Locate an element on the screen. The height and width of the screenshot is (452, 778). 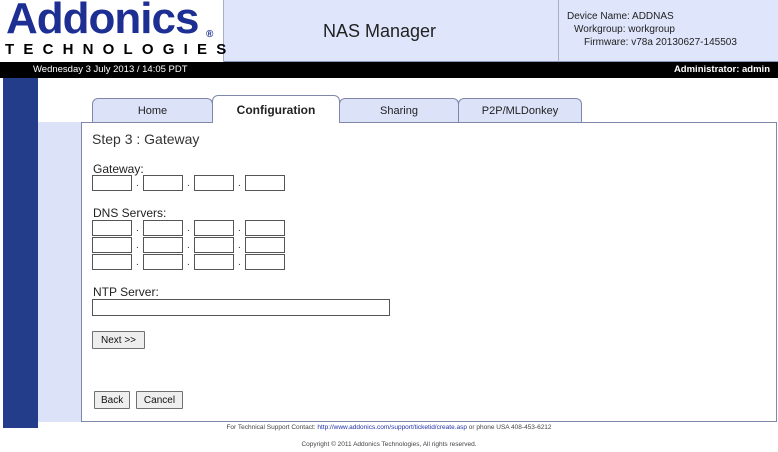
ntp-server-label: NTP Server: is located at coordinates (126, 292).